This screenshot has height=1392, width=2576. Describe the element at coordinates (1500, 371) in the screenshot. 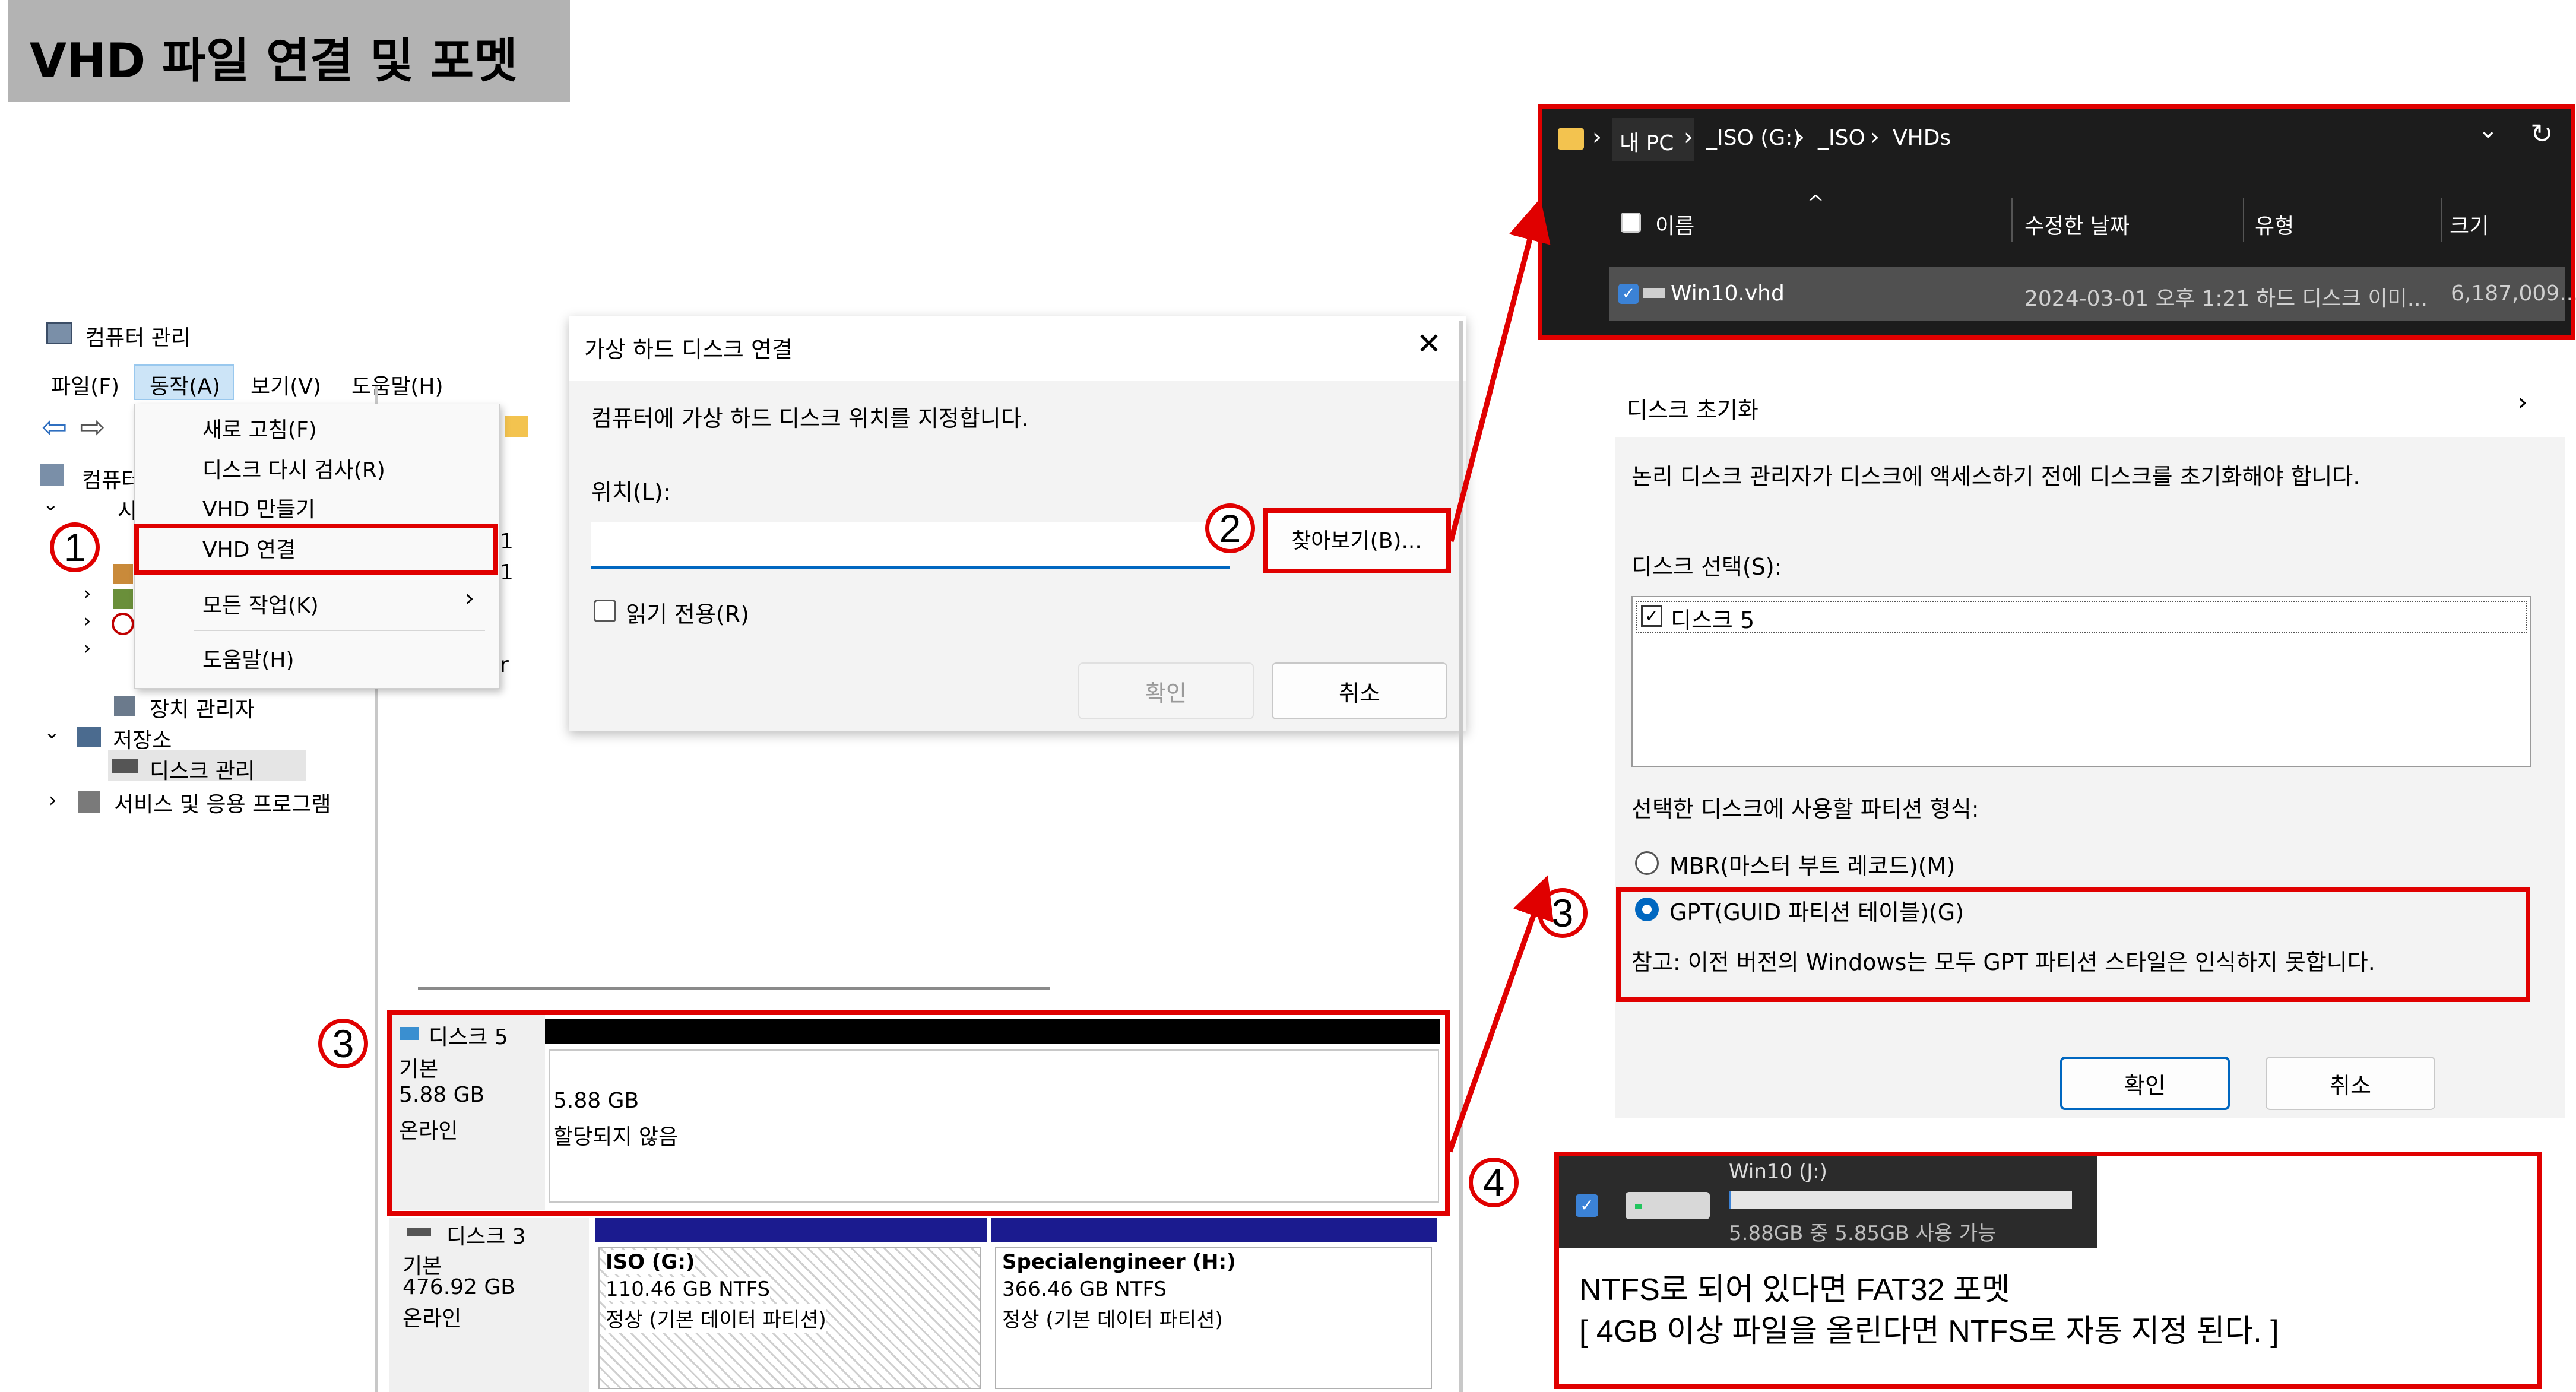

I see `arrow-browse-to-explorer` at that location.